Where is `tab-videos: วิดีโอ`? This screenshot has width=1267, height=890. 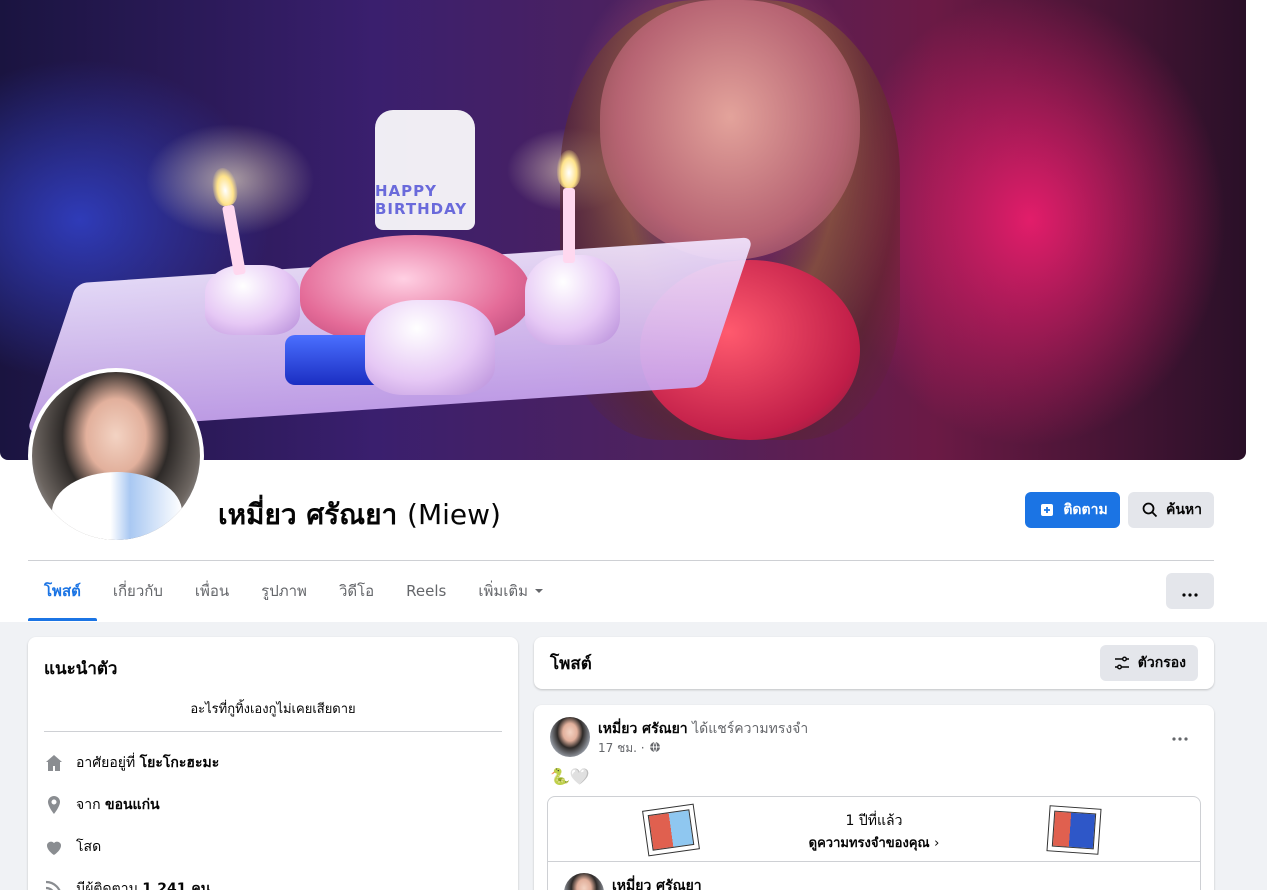 tab-videos: วิดีโอ is located at coordinates (356, 591).